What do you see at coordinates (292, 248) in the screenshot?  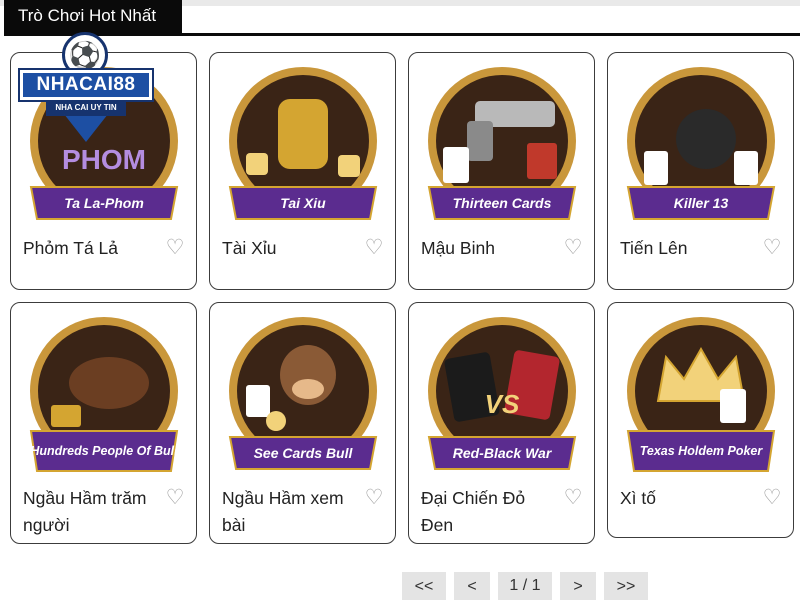 I see `game-title: Tài Xỉu` at bounding box center [292, 248].